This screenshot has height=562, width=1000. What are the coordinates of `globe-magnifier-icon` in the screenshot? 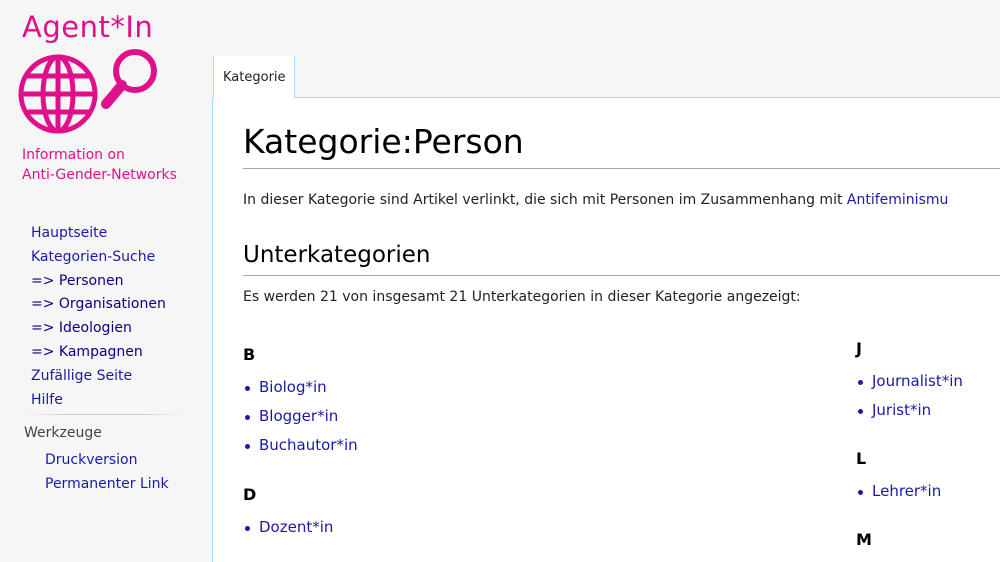 It's located at (90, 94).